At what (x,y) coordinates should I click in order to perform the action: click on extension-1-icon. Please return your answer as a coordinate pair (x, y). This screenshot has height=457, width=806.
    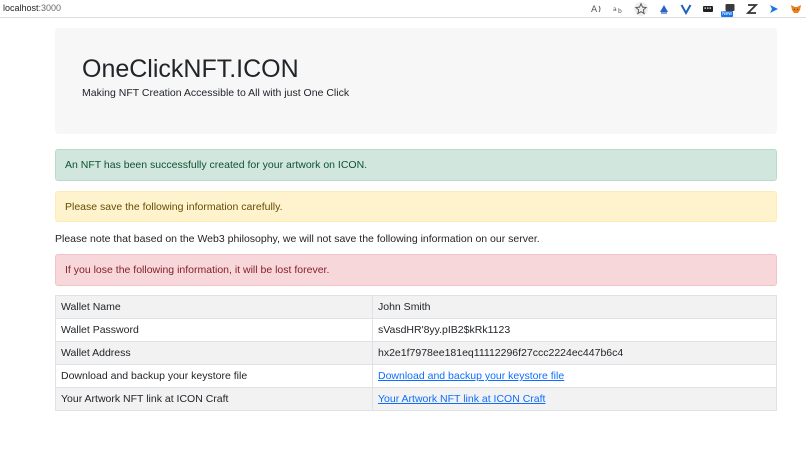
    Looking at the image, I should click on (663, 9).